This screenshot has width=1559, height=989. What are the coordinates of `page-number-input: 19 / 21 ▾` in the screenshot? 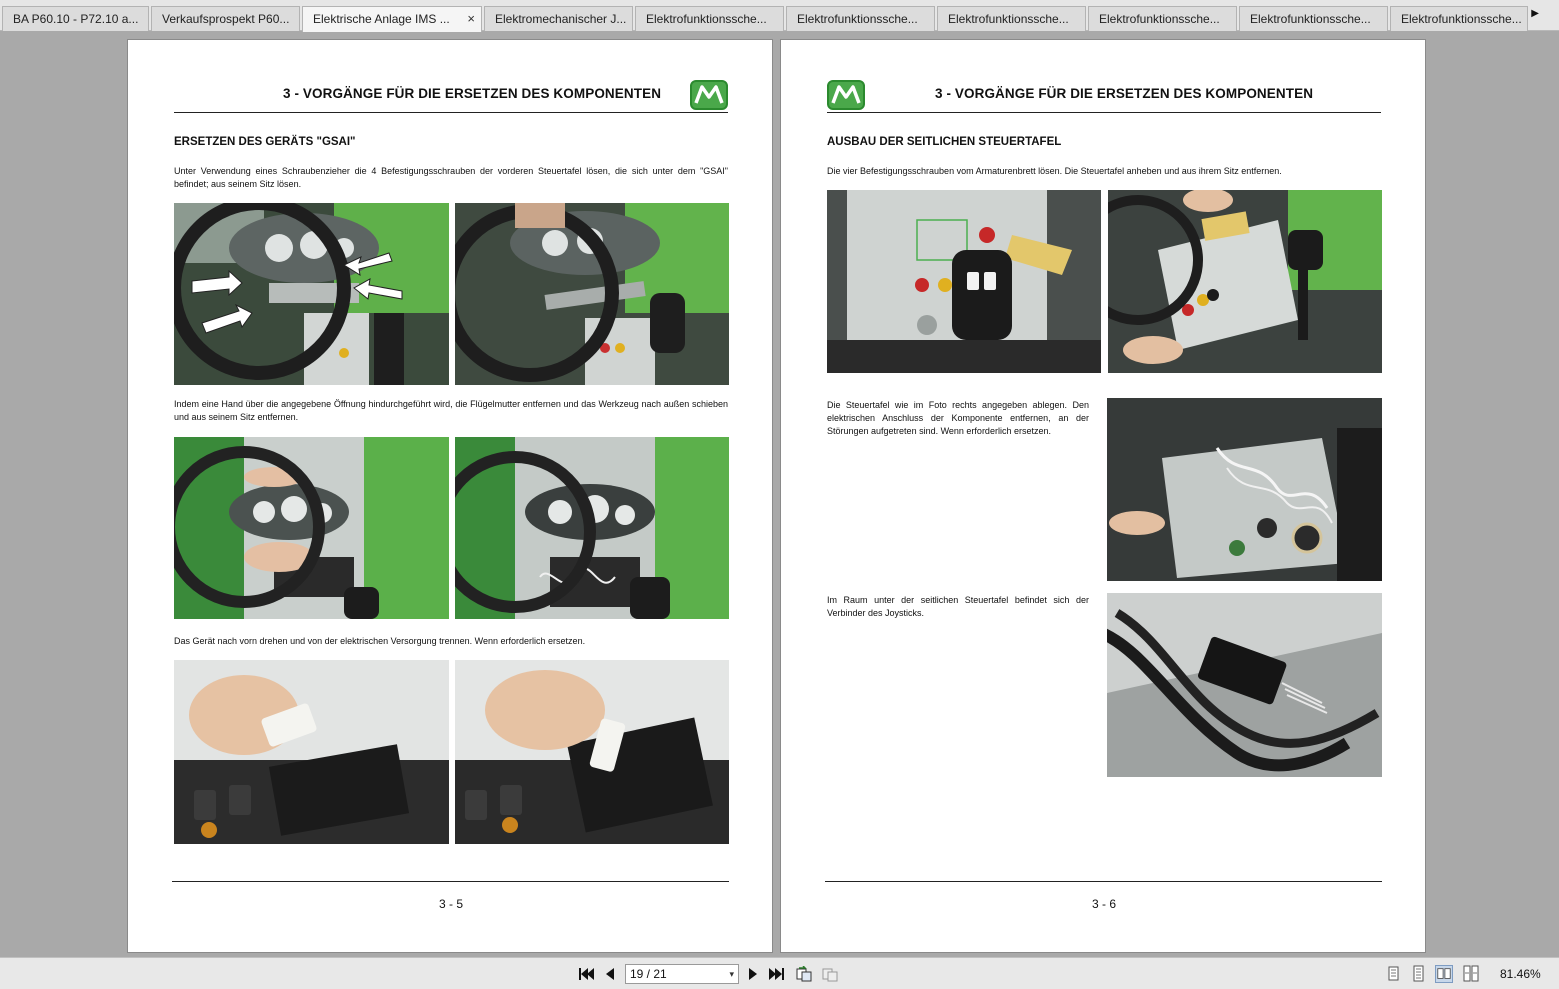 It's located at (682, 974).